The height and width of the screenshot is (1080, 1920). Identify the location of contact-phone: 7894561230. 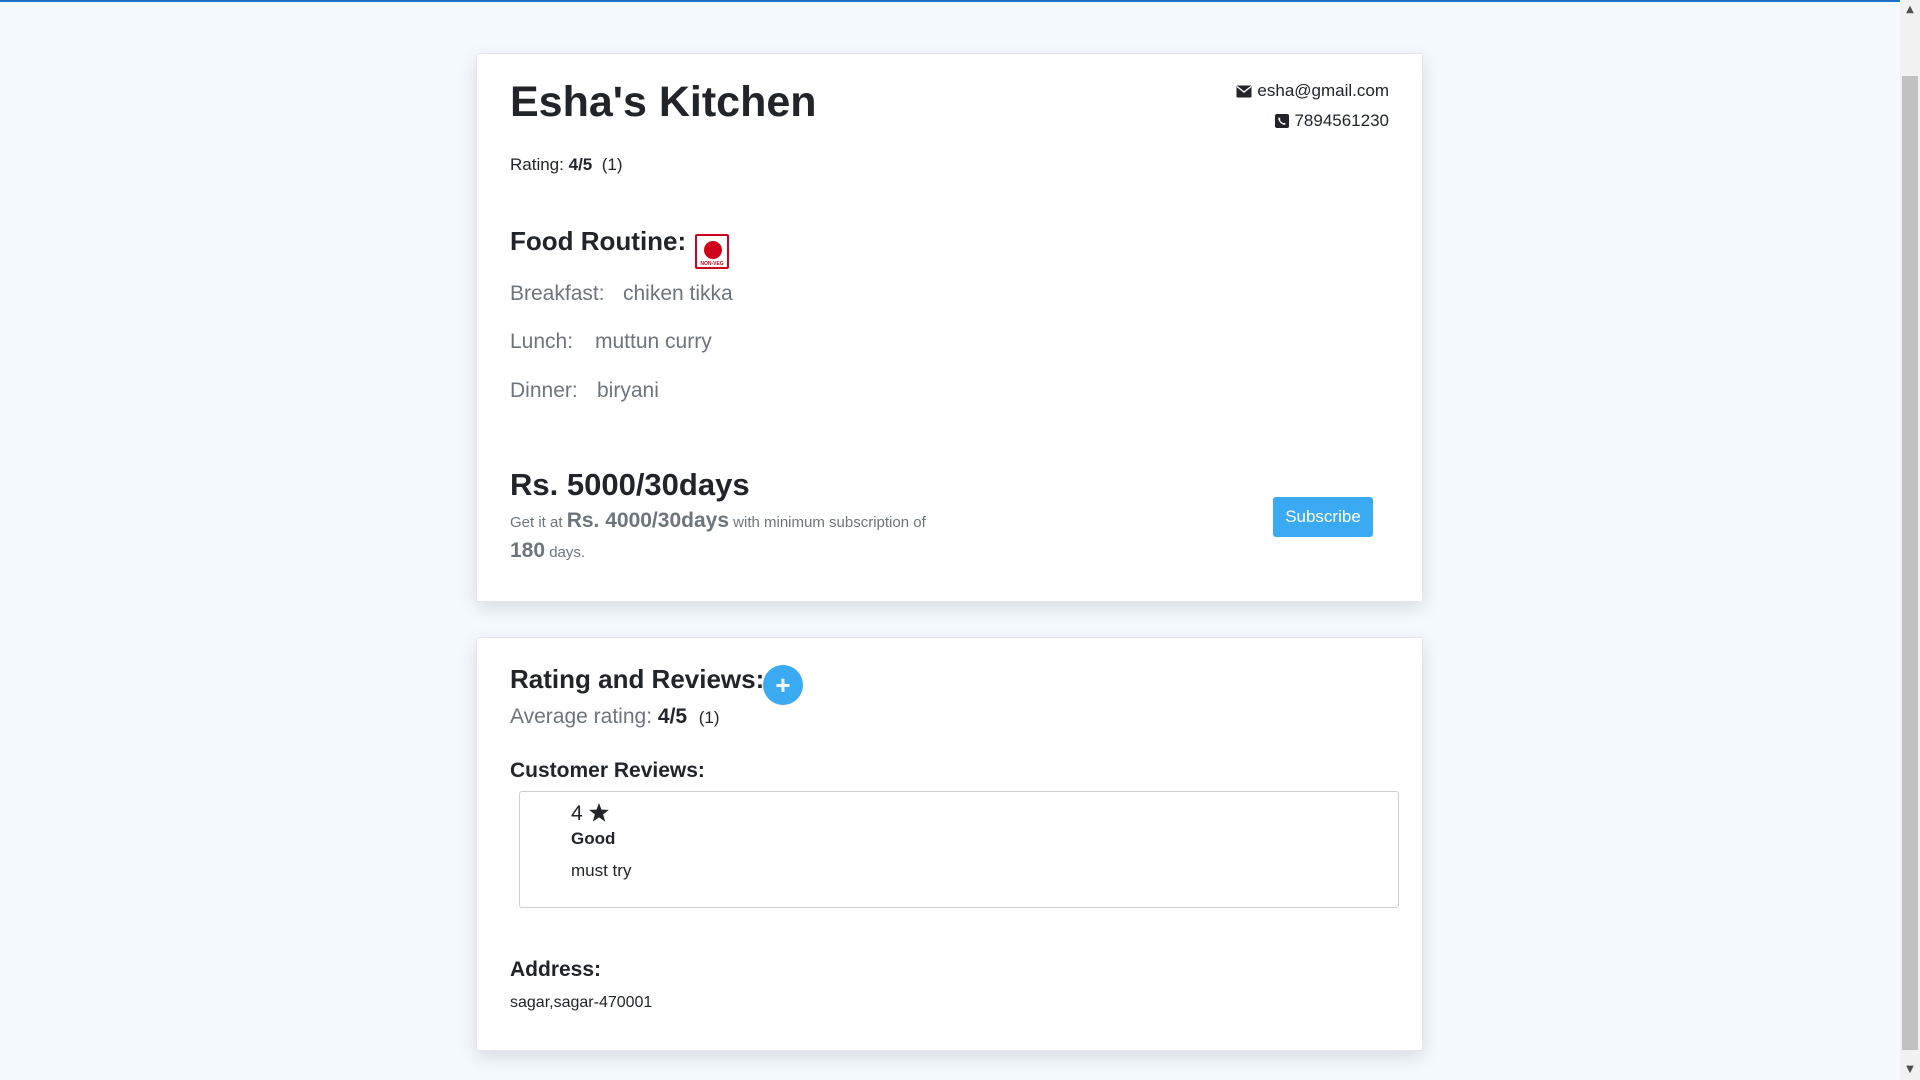
(1332, 122).